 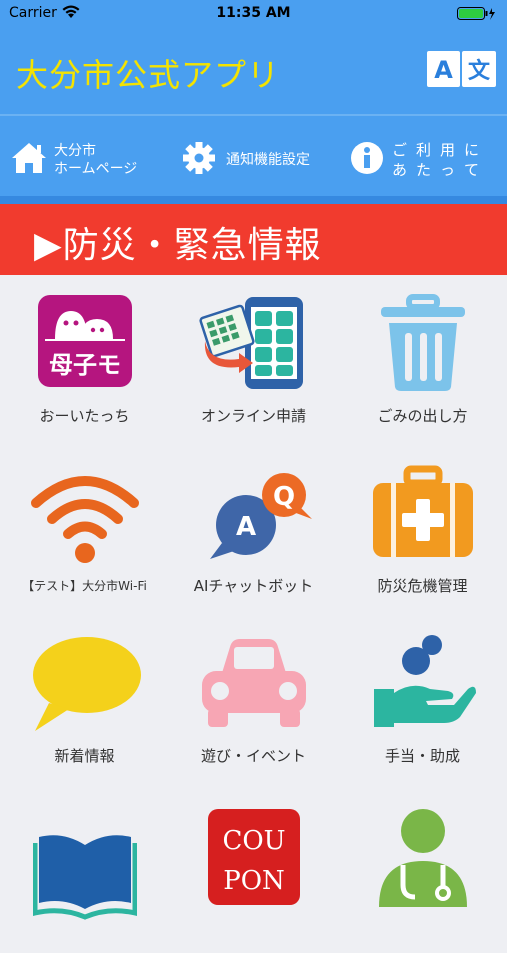 I want to click on about-app-link: ご 利 用 に あ た っ て, so click(x=419, y=160).